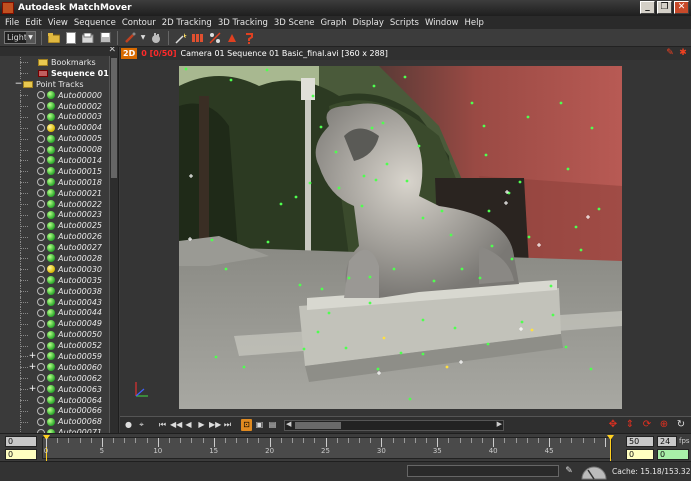 This screenshot has width=691, height=481. What do you see at coordinates (55, 237) in the screenshot?
I see `tree-item-track: Auto00026` at bounding box center [55, 237].